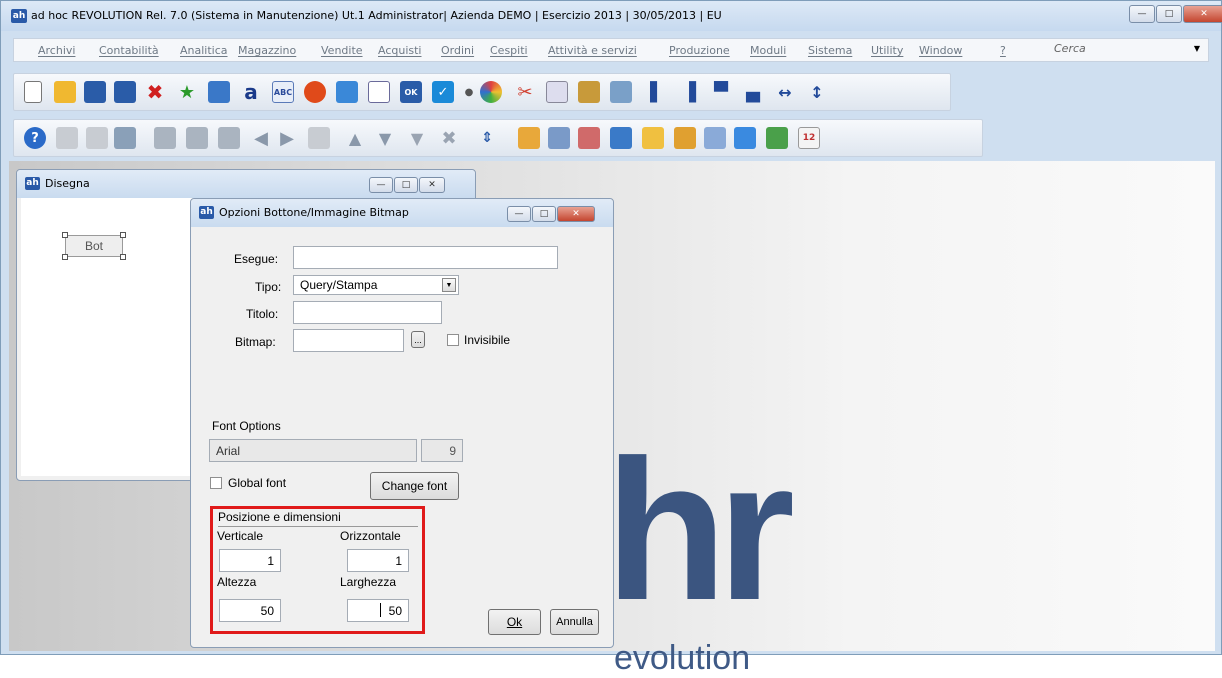 This screenshot has height=678, width=1222. I want to click on copy-icon, so click(557, 92).